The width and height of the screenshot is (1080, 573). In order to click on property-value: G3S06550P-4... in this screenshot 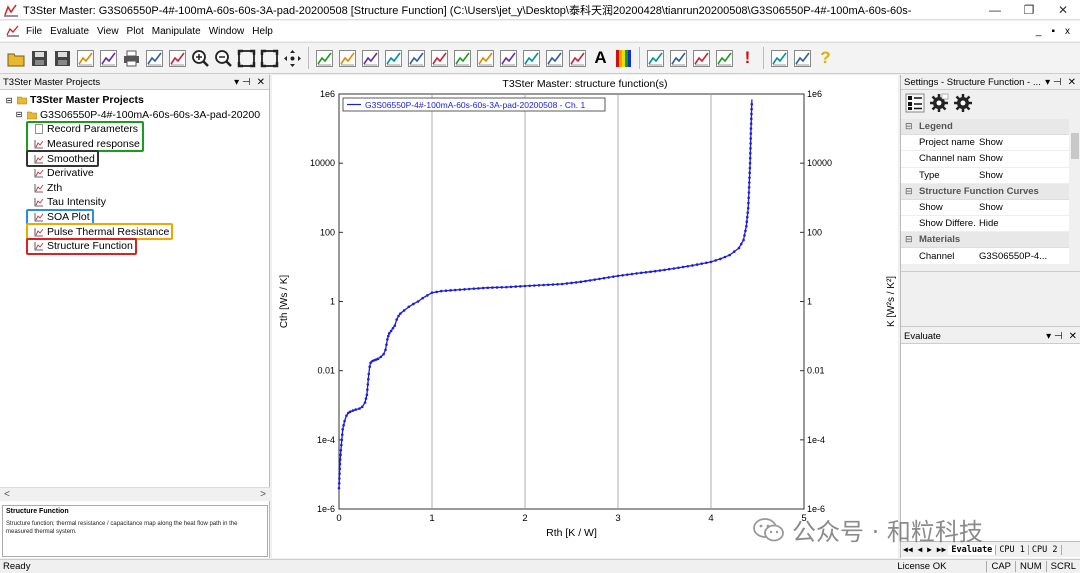, I will do `click(1022, 256)`.